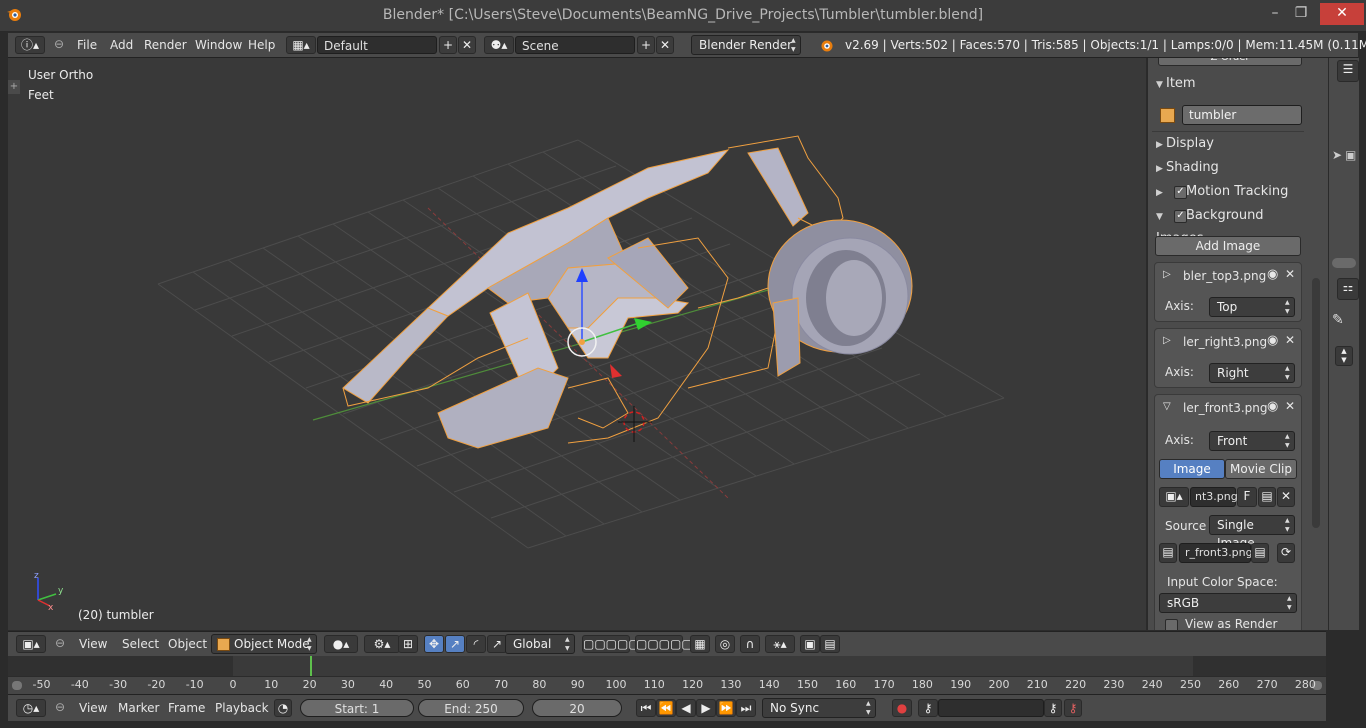 The height and width of the screenshot is (728, 1366). What do you see at coordinates (700, 644) in the screenshot?
I see `lock-layers-icon: ▦` at bounding box center [700, 644].